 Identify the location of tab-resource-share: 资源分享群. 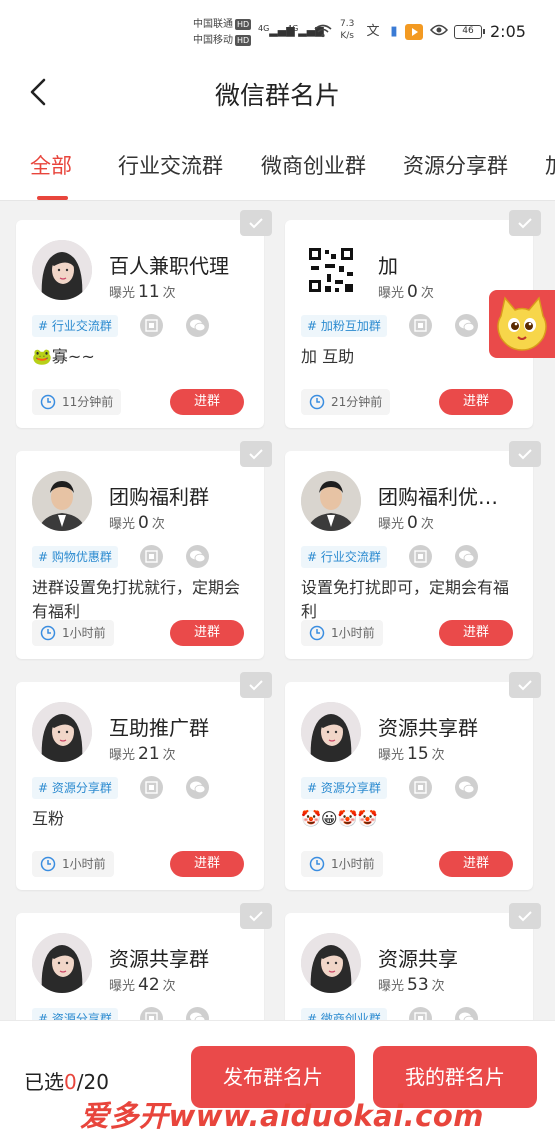
(455, 165).